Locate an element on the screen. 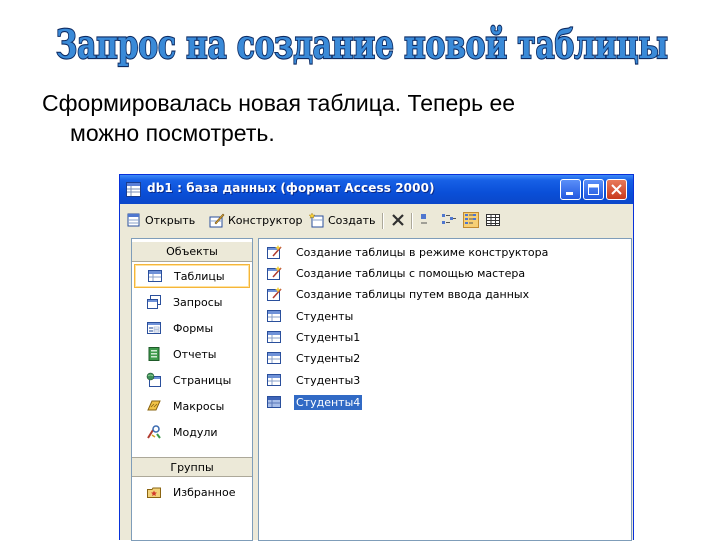 Image resolution: width=720 pixels, height=541 pixels. list-item-label: Создание таблицы в режиме конструктора is located at coordinates (422, 252).